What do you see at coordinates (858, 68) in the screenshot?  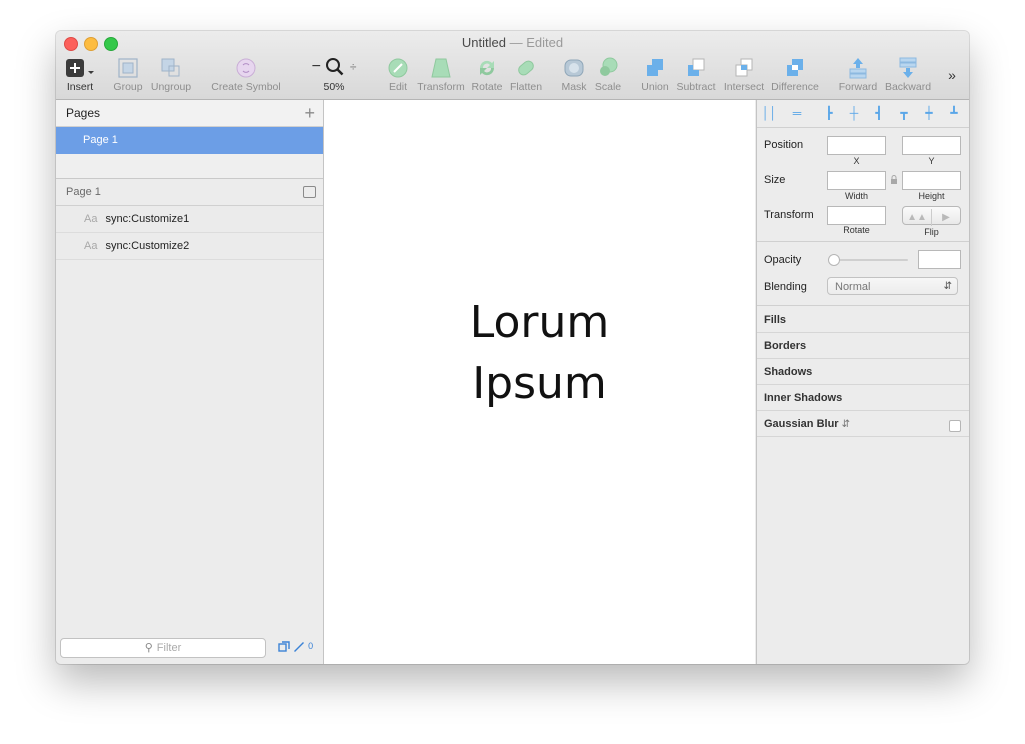 I see `bring-forward-icon` at bounding box center [858, 68].